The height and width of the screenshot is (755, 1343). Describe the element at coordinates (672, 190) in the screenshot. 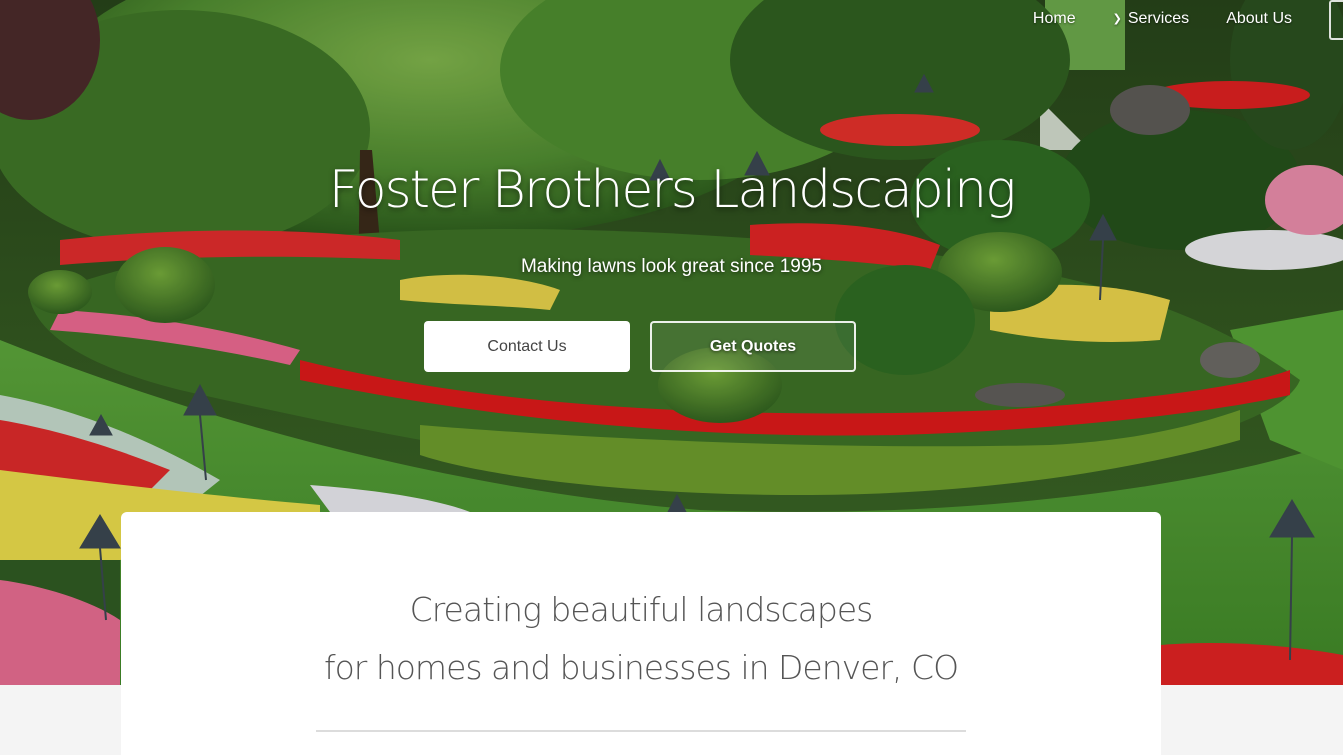

I see `hero-title: Foster Brothers Landscaping` at that location.